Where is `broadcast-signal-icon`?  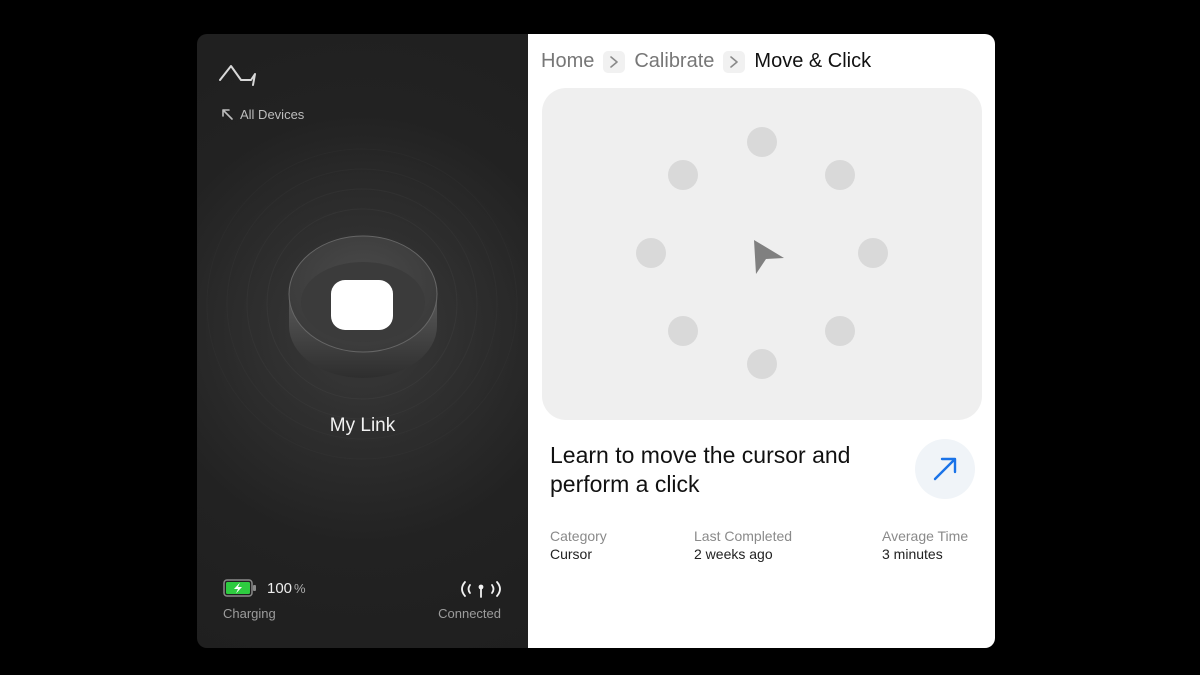
broadcast-signal-icon is located at coordinates (481, 589).